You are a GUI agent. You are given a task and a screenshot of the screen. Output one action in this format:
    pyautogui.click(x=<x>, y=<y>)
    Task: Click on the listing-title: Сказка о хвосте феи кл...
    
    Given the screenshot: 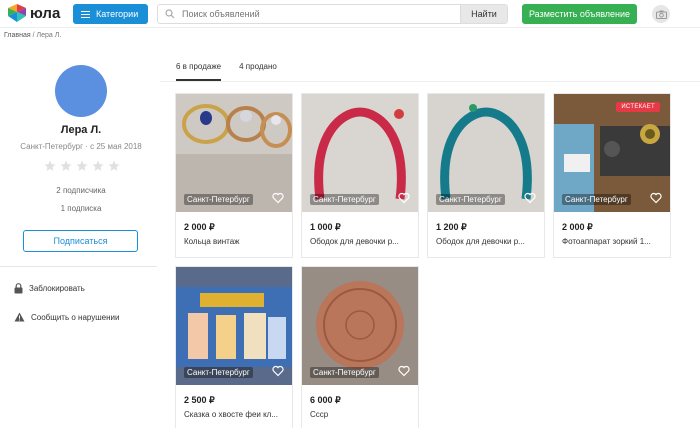 What is the action you would take?
    pyautogui.click(x=236, y=414)
    